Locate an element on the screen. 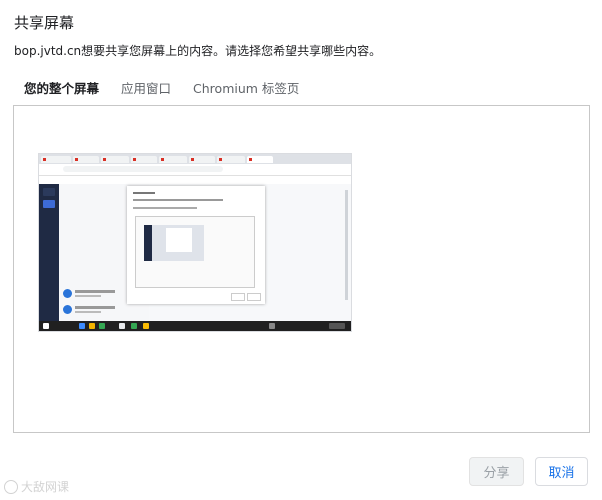  thumbnail-scrollbar is located at coordinates (346, 245).